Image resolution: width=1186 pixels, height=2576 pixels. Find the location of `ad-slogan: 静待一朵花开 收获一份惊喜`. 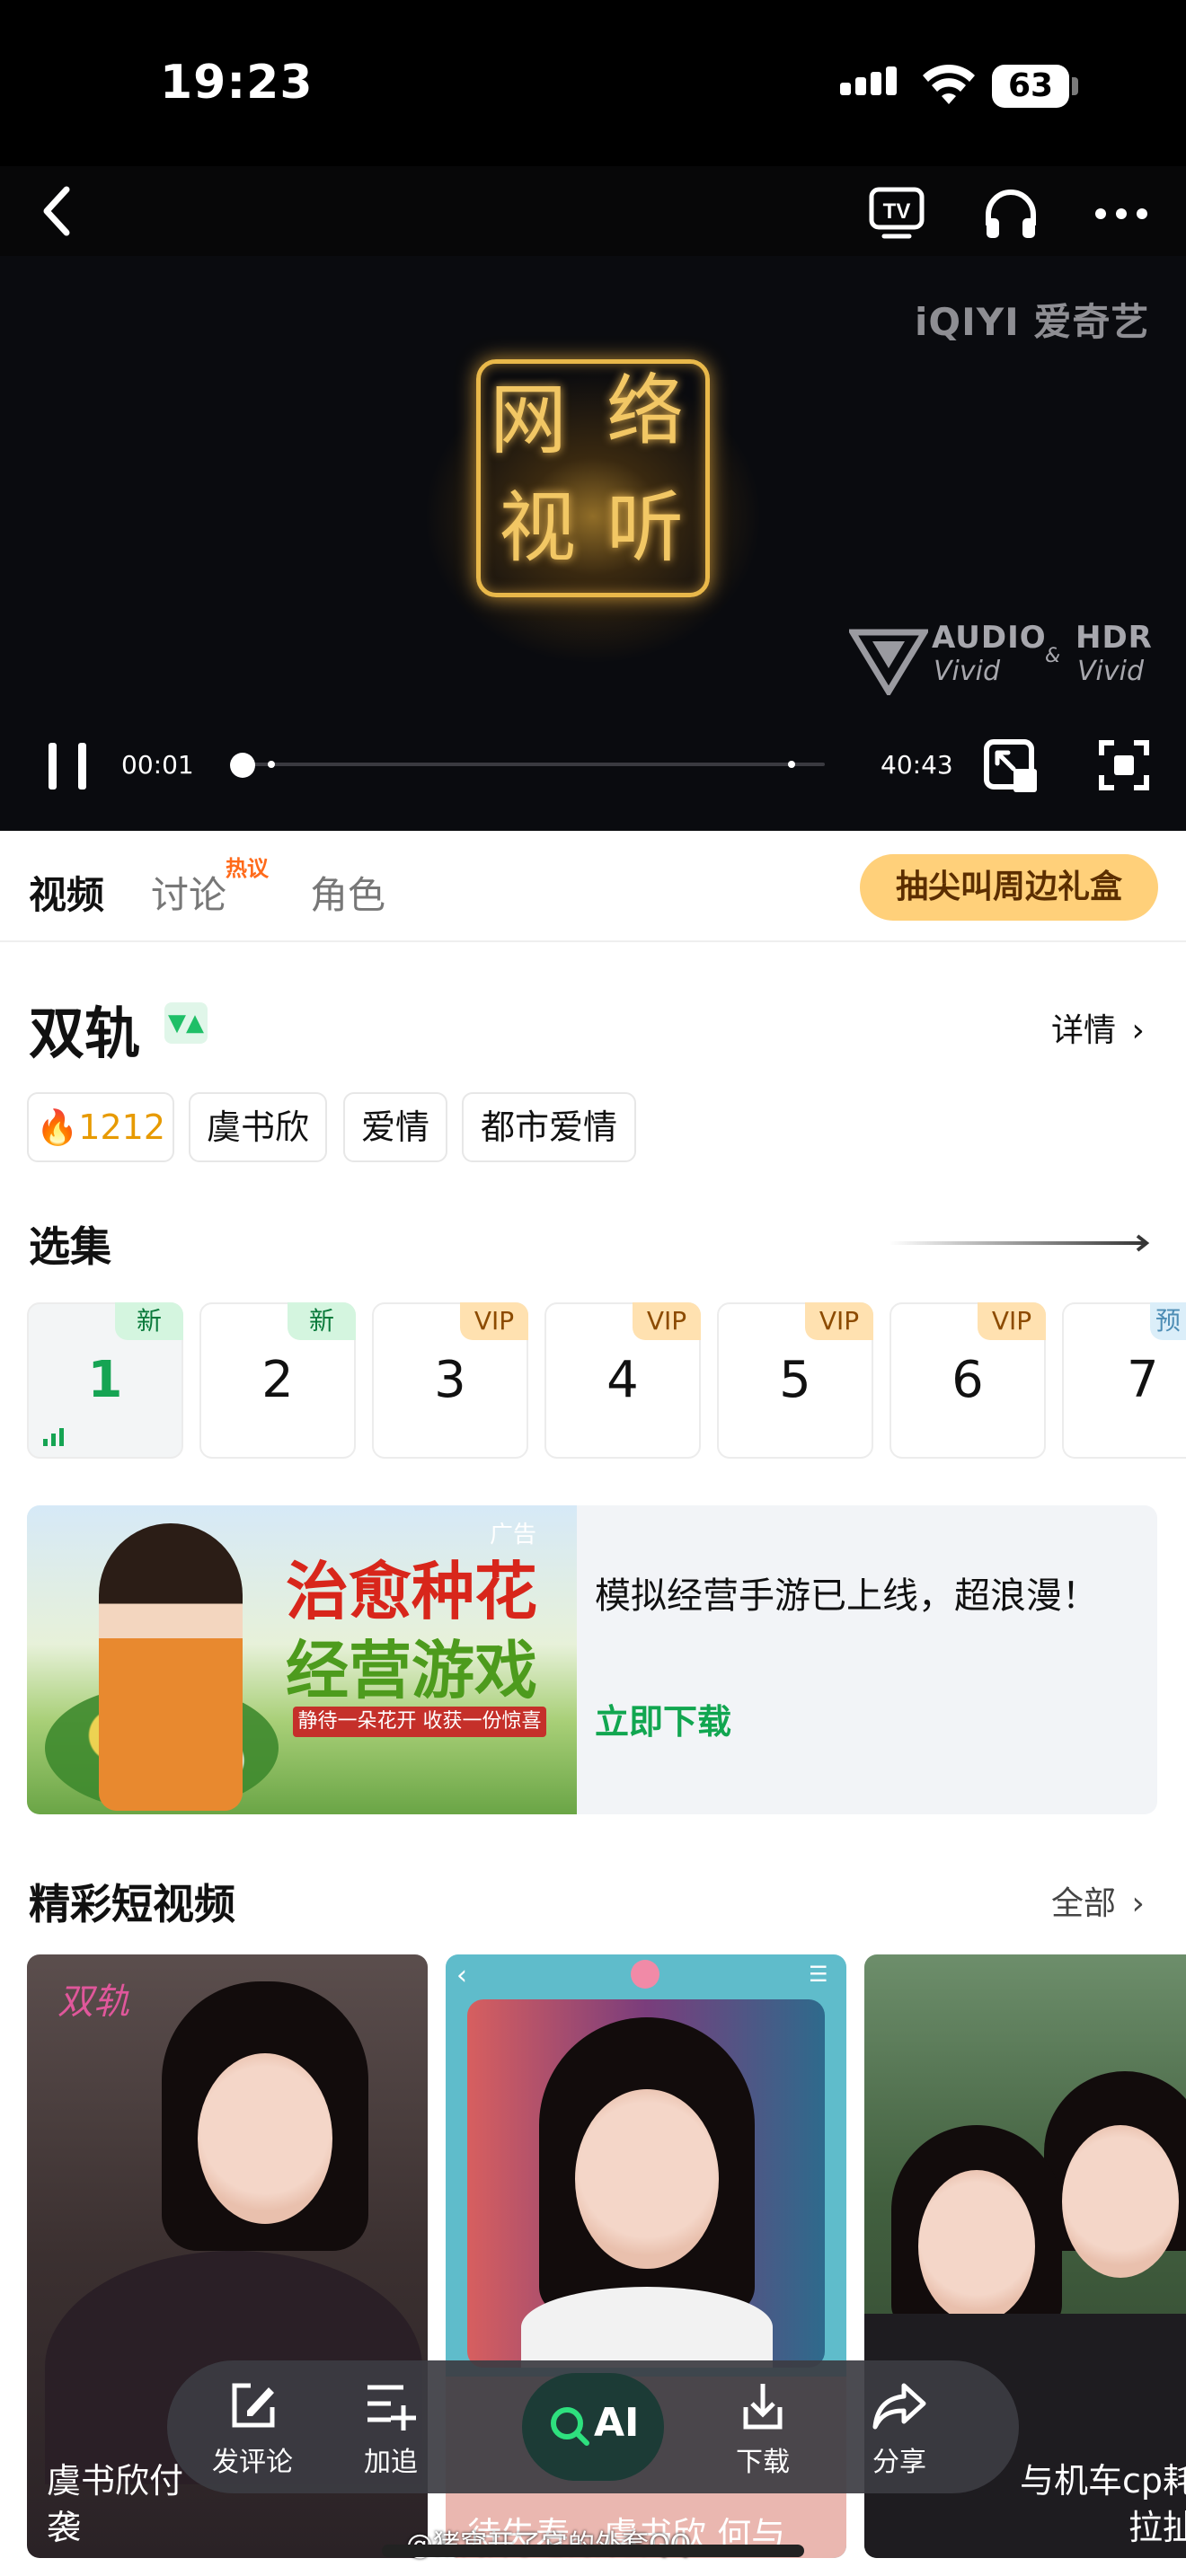

ad-slogan: 静待一朵花开 收获一份惊喜 is located at coordinates (419, 1722).